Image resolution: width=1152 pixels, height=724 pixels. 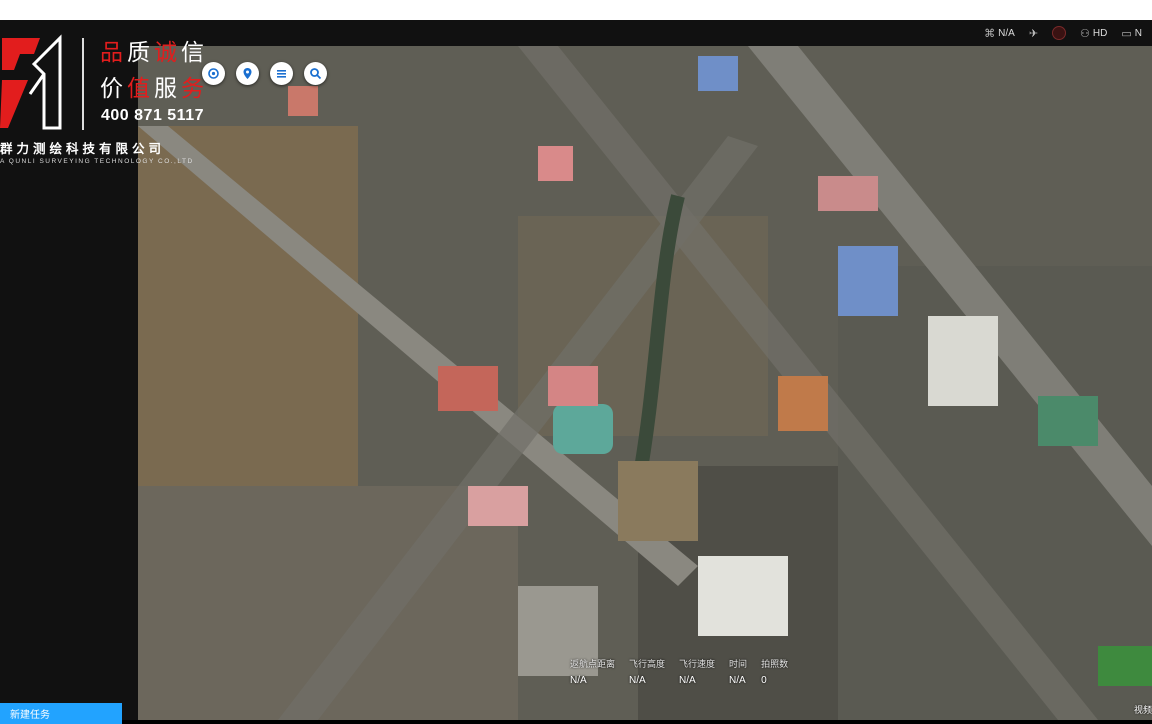 I want to click on target-tool-button, so click(x=213, y=73).